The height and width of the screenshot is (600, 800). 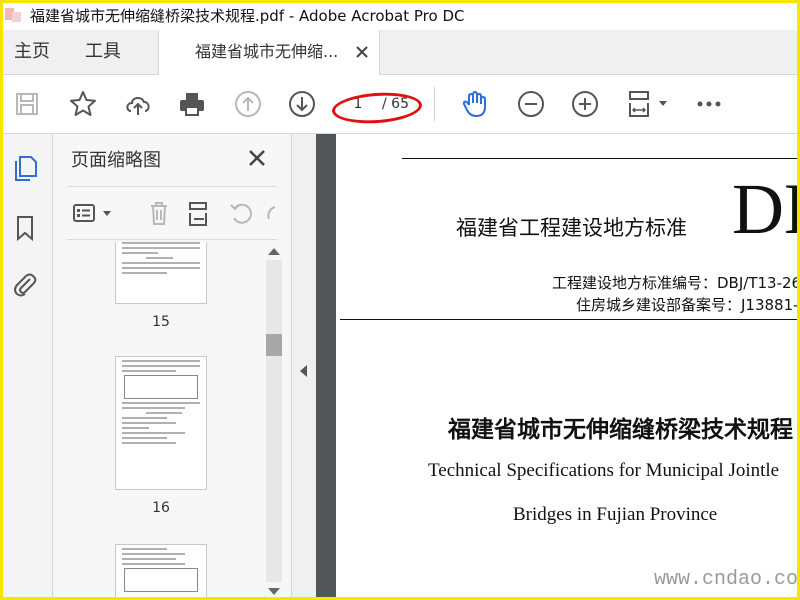 I want to click on zoom-in-button, so click(x=585, y=104).